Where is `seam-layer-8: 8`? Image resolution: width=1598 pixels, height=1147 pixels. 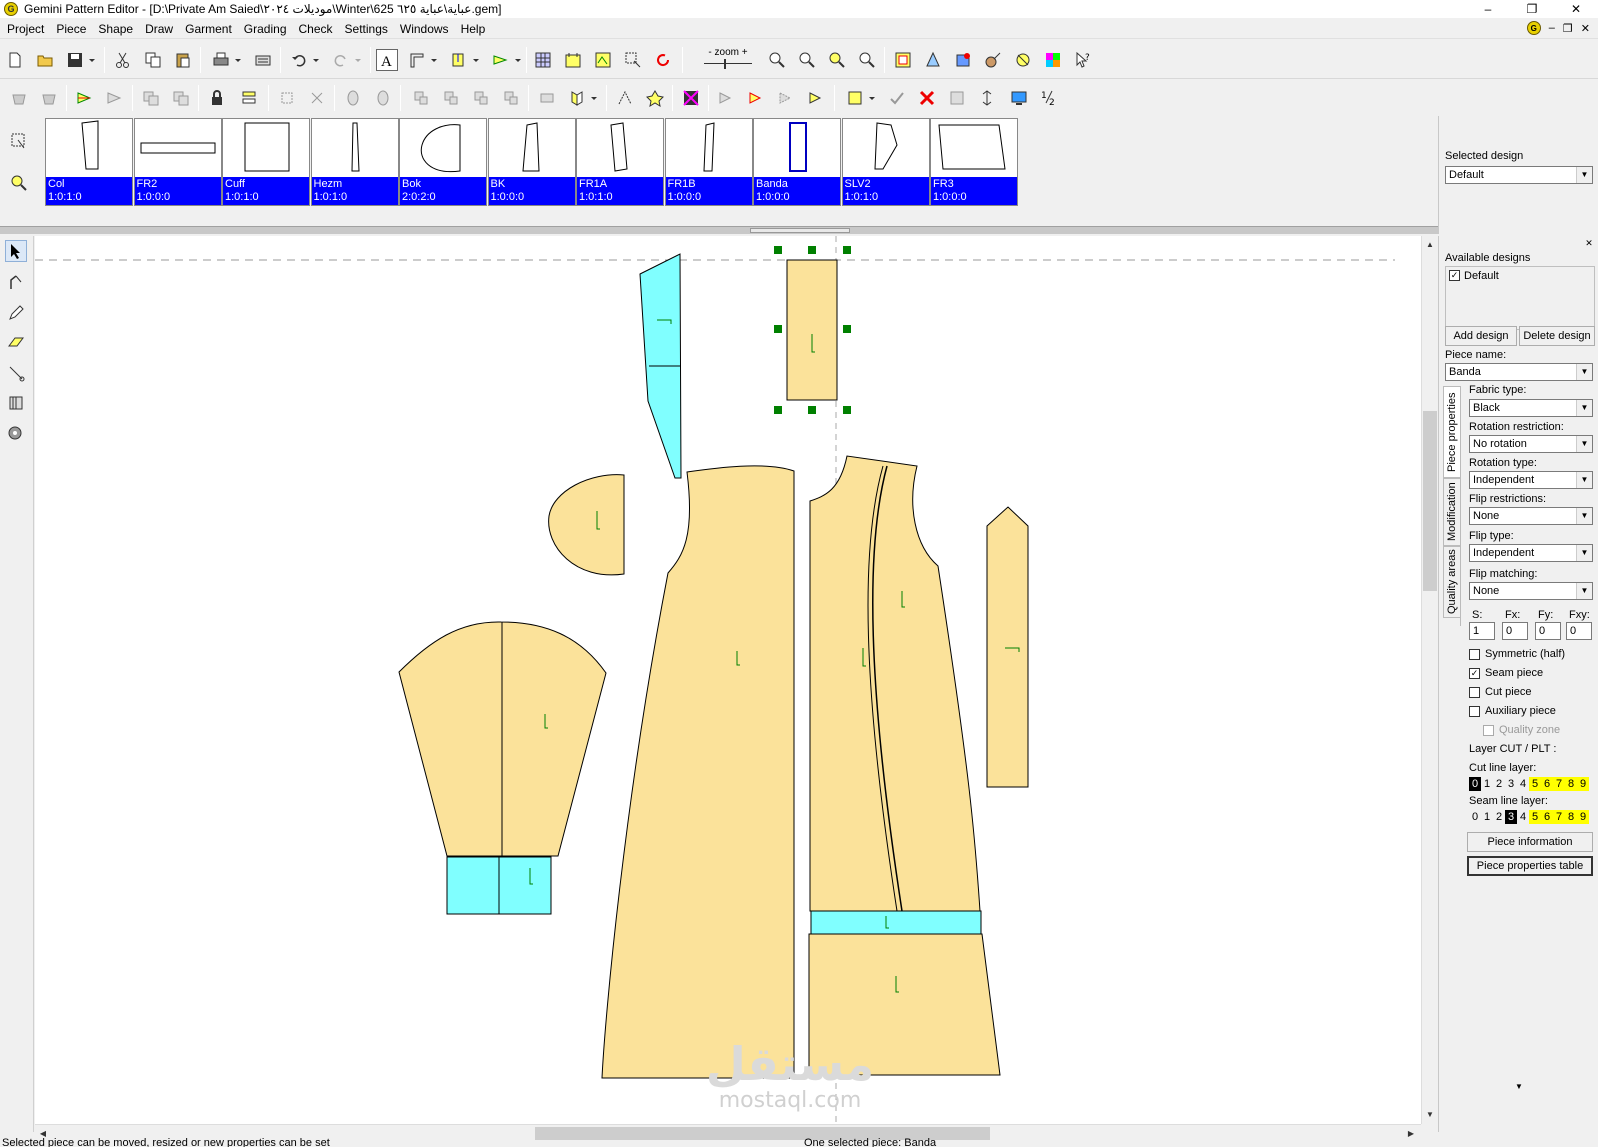
seam-layer-8: 8 is located at coordinates (1571, 817).